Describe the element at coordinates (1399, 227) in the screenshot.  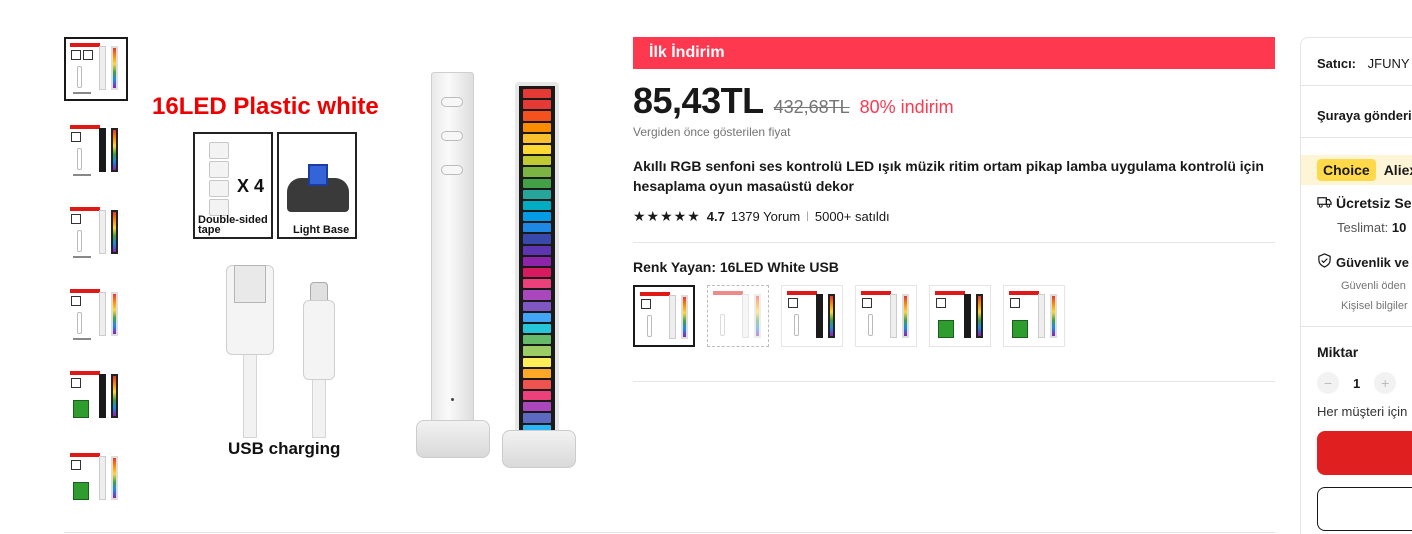
I see `delivery-value: 10` at that location.